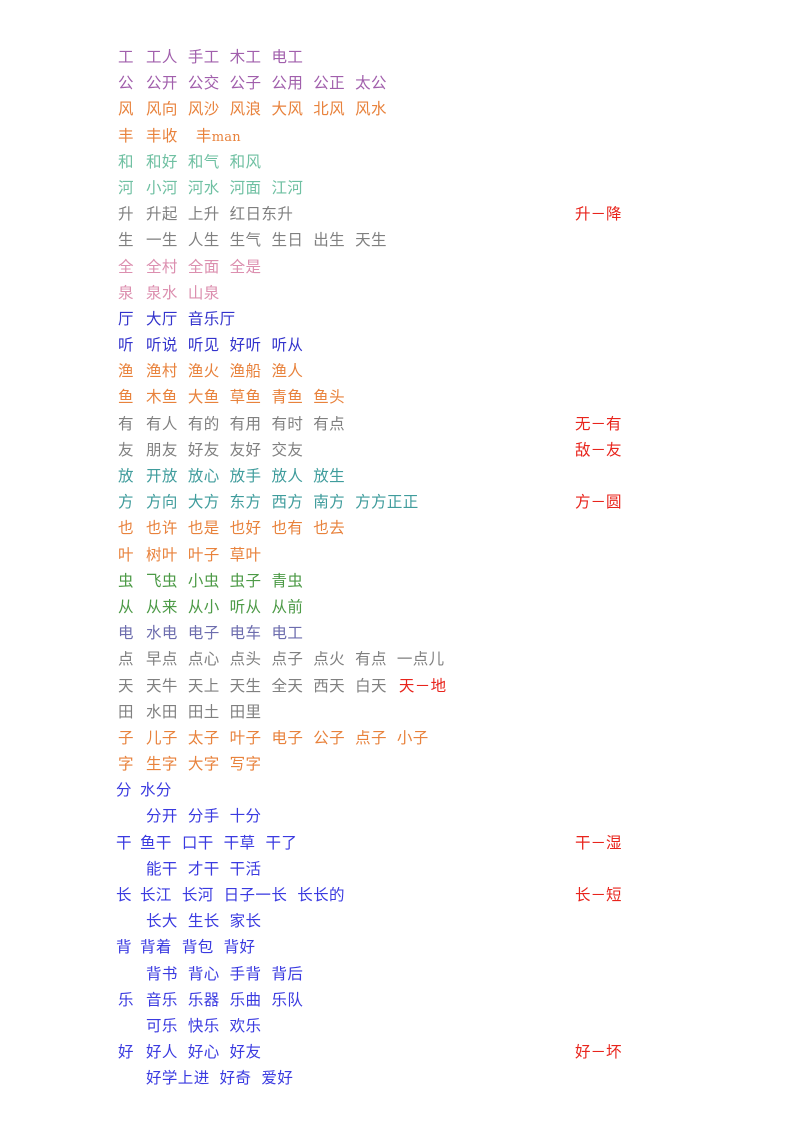  I want to click on vocabulary-row: 分水分, so click(400, 790).